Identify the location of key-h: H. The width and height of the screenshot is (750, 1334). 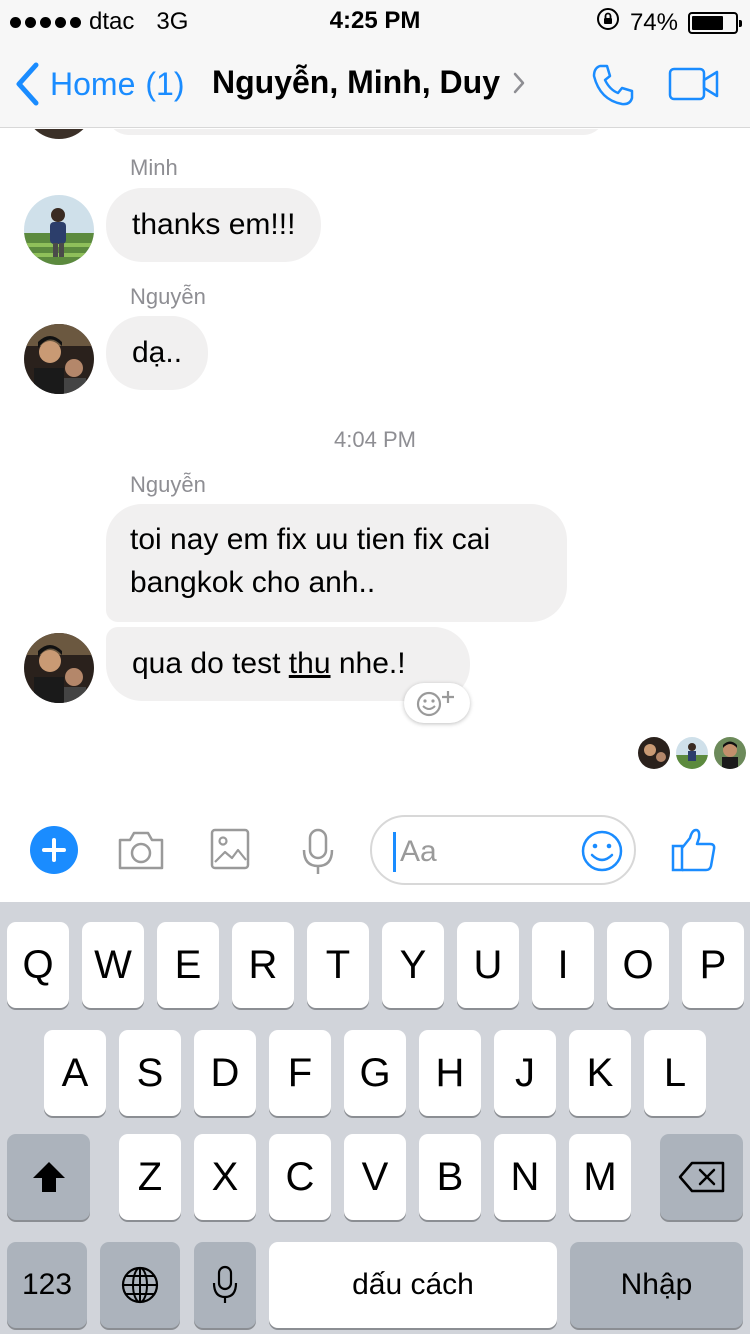
(450, 1073).